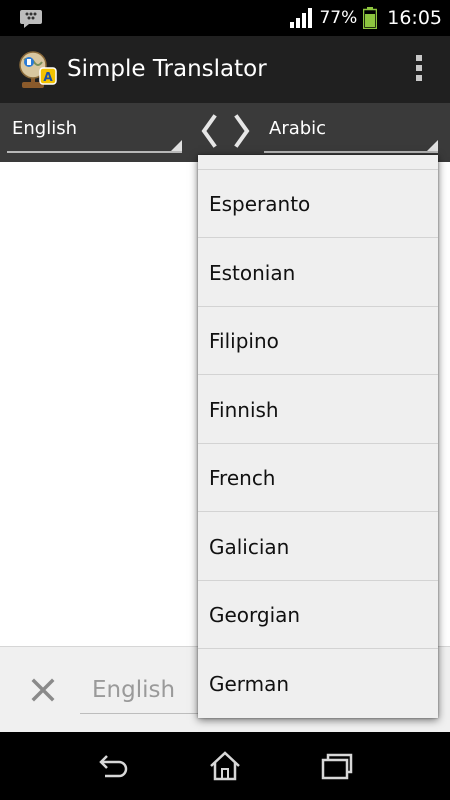 The image size is (450, 800). I want to click on dropdown-item-galician: Galician, so click(318, 547).